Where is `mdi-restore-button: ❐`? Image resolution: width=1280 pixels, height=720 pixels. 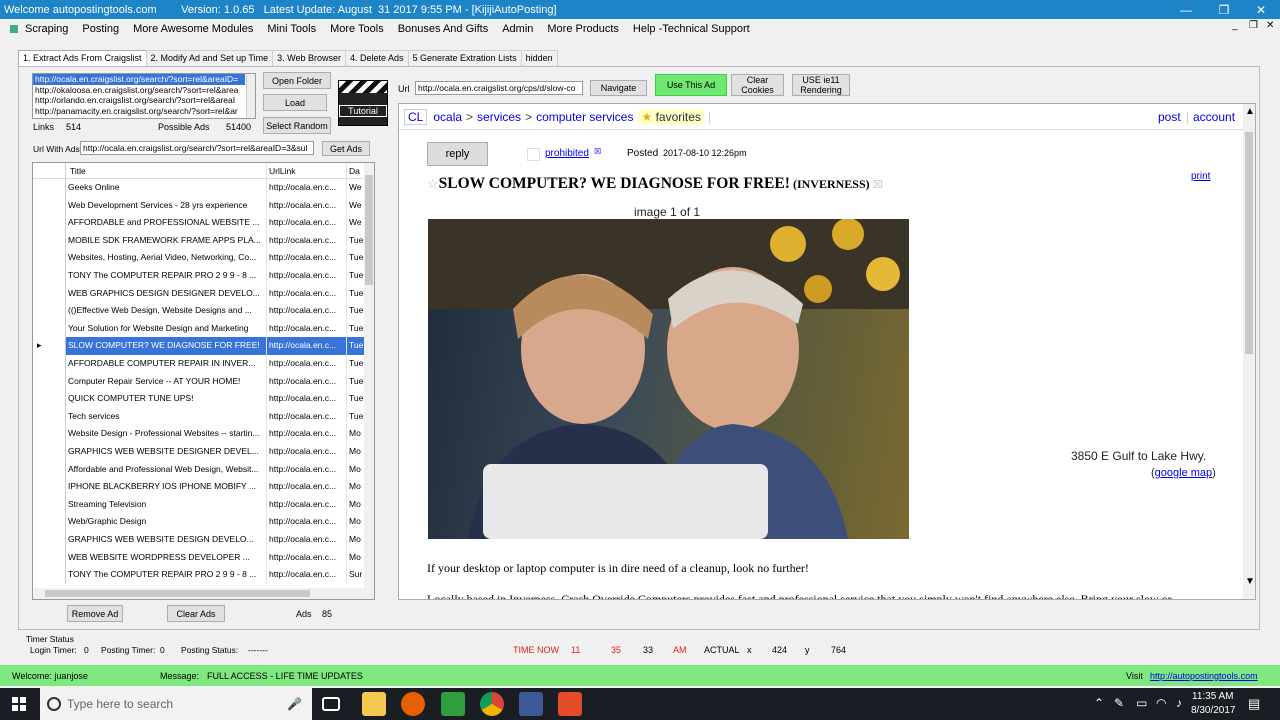 mdi-restore-button: ❐ is located at coordinates (1253, 25).